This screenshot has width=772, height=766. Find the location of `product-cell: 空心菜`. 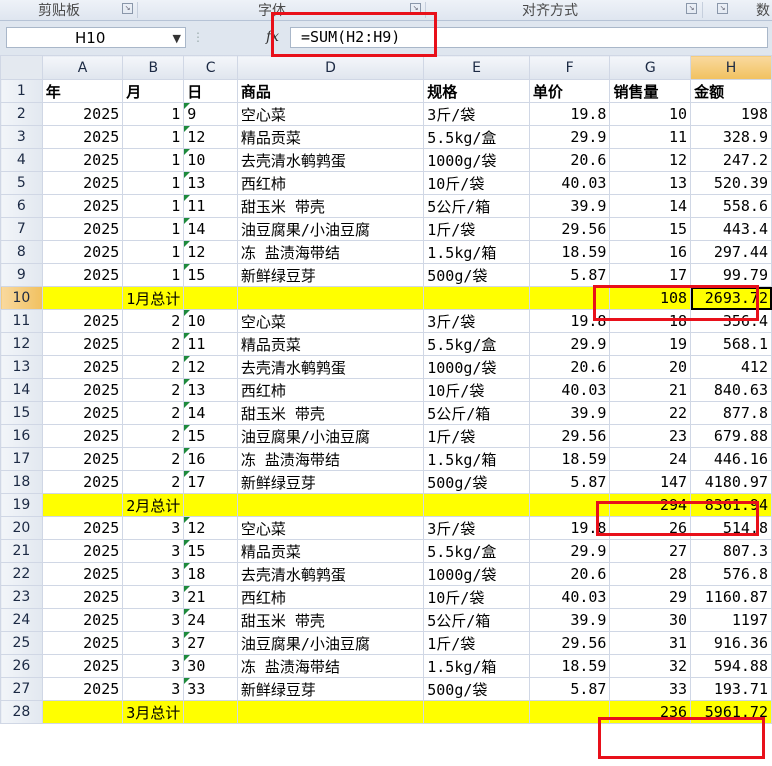

product-cell: 空心菜 is located at coordinates (330, 114).